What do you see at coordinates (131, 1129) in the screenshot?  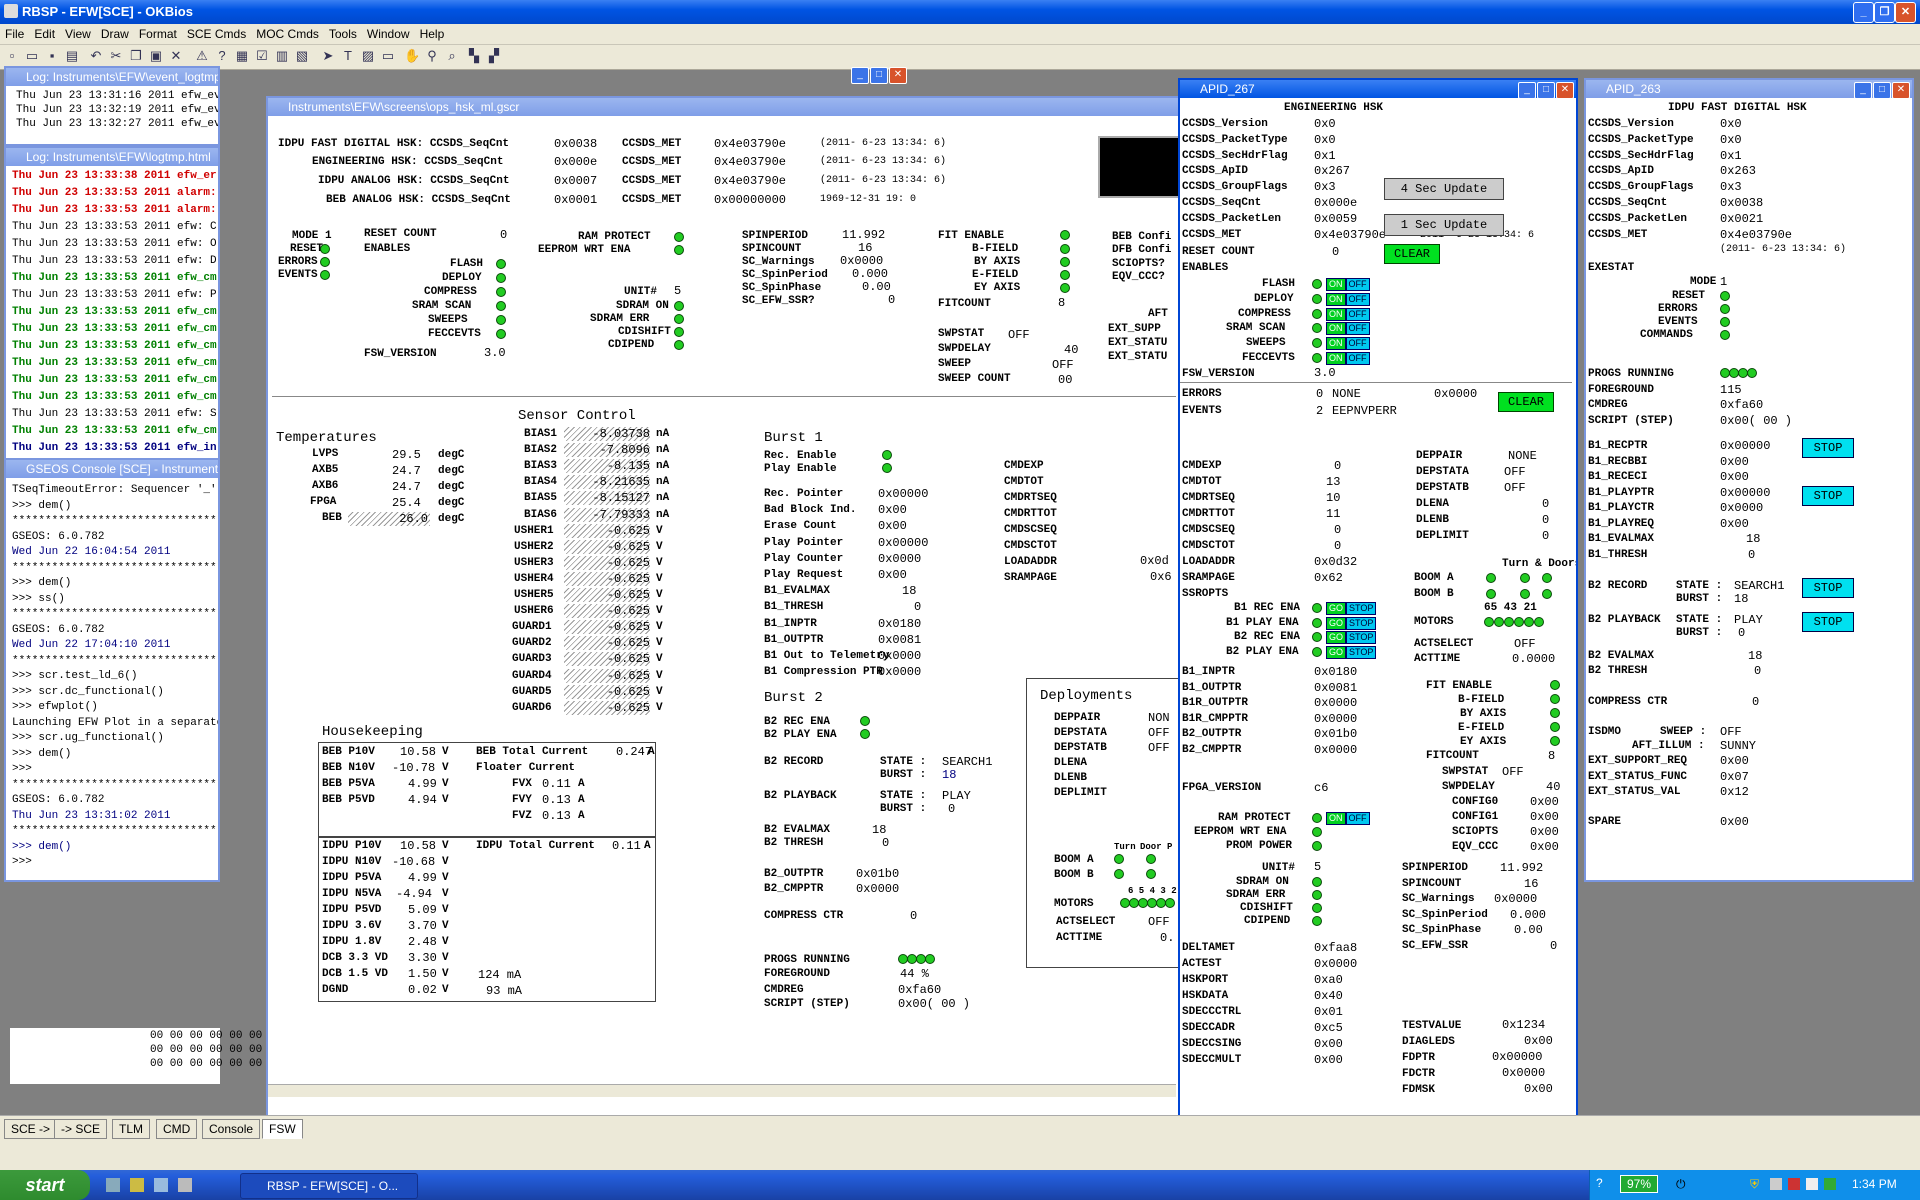 I see `tab-tlm: TLM` at bounding box center [131, 1129].